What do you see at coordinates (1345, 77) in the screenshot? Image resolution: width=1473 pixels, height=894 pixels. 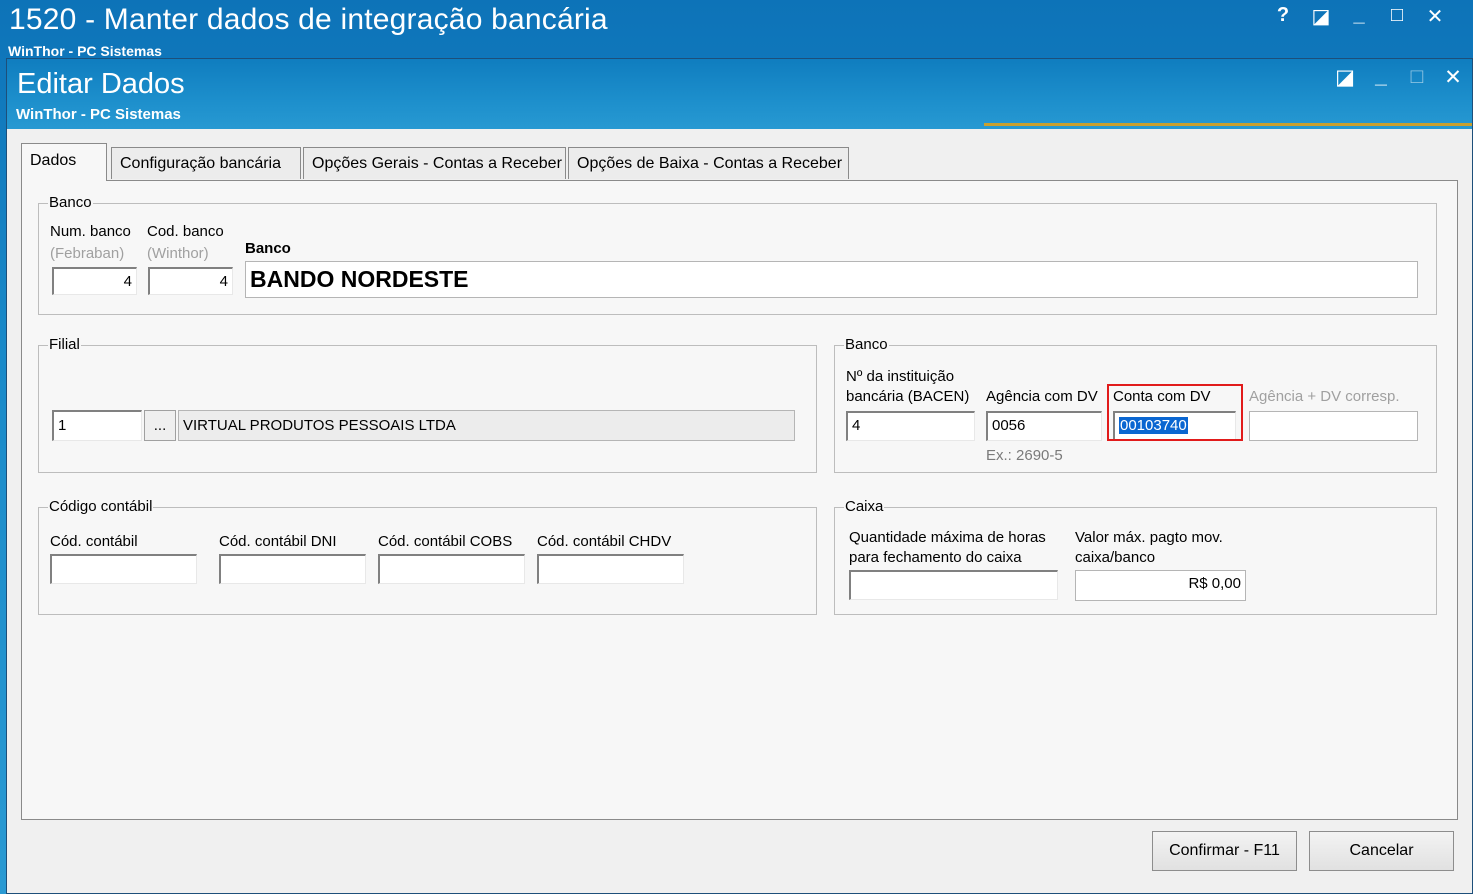 I see `dialog-restore-icon: ◪` at bounding box center [1345, 77].